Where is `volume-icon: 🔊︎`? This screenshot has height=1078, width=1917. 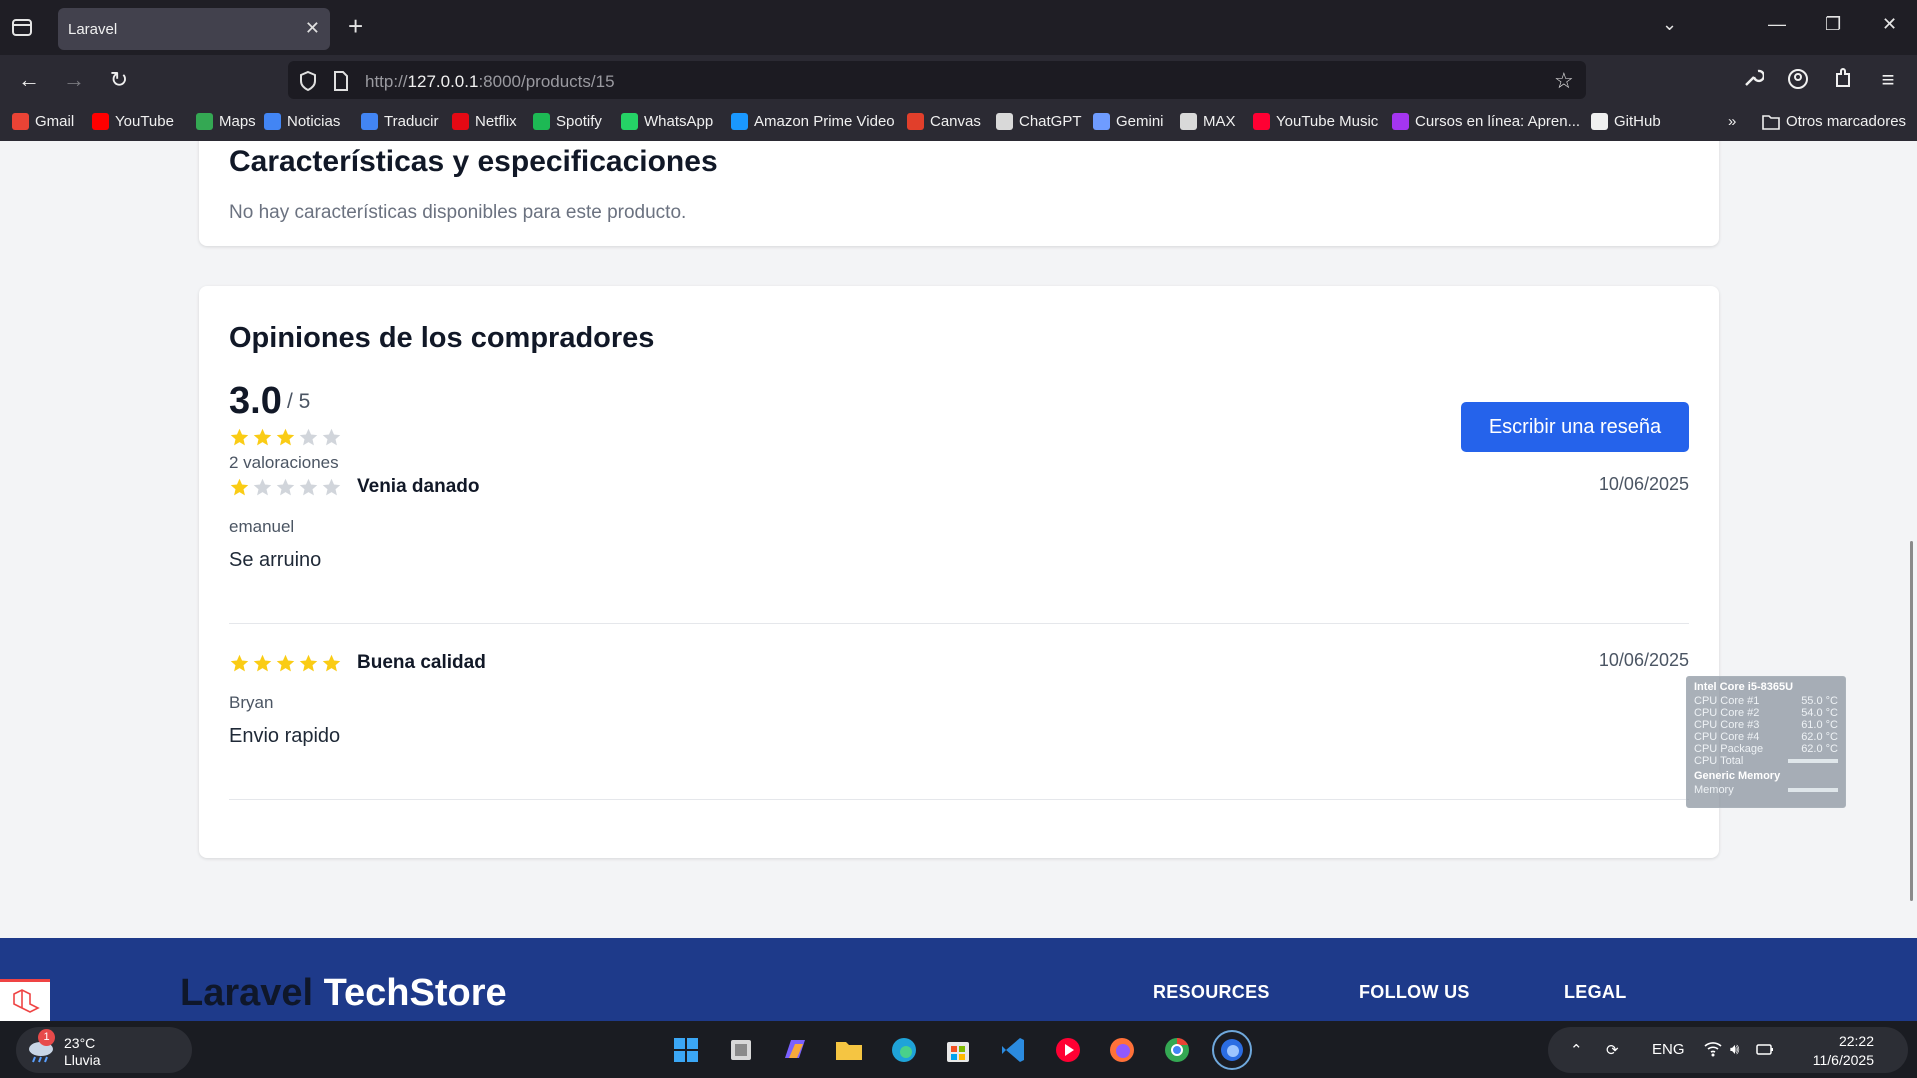
volume-icon: 🔊︎ is located at coordinates (1734, 1049).